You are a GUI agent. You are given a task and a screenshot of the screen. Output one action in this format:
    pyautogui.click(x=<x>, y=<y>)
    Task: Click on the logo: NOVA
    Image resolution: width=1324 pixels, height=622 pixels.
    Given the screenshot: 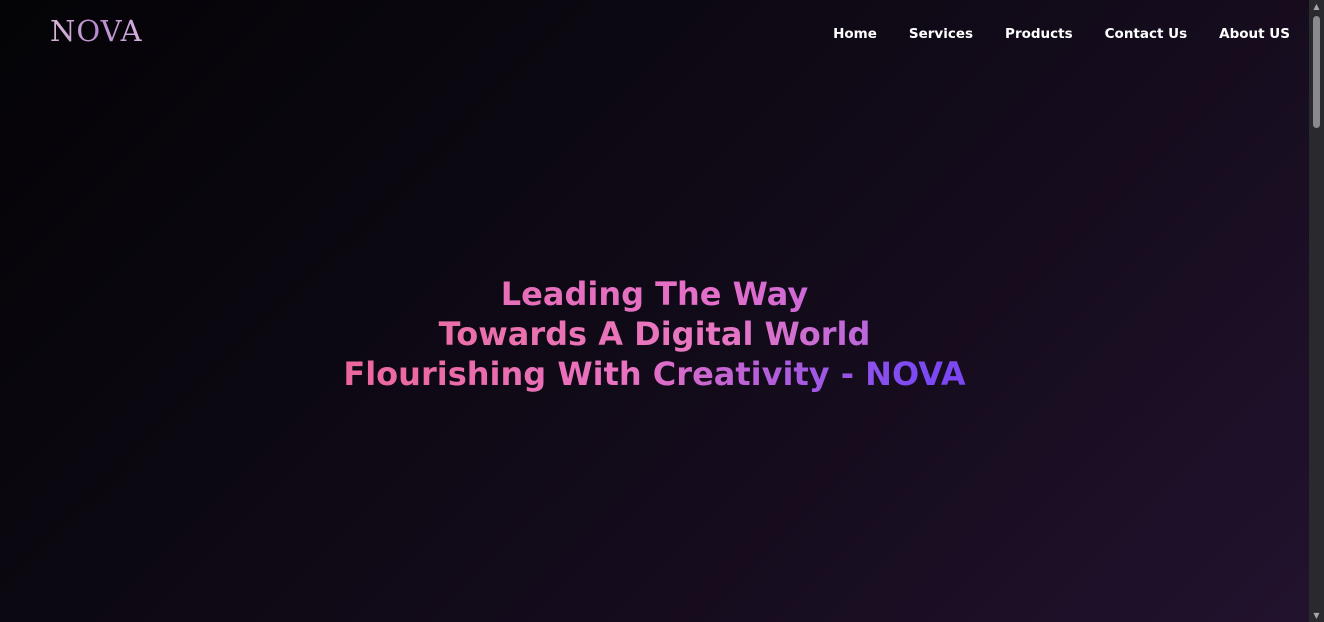 What is the action you would take?
    pyautogui.click(x=96, y=31)
    